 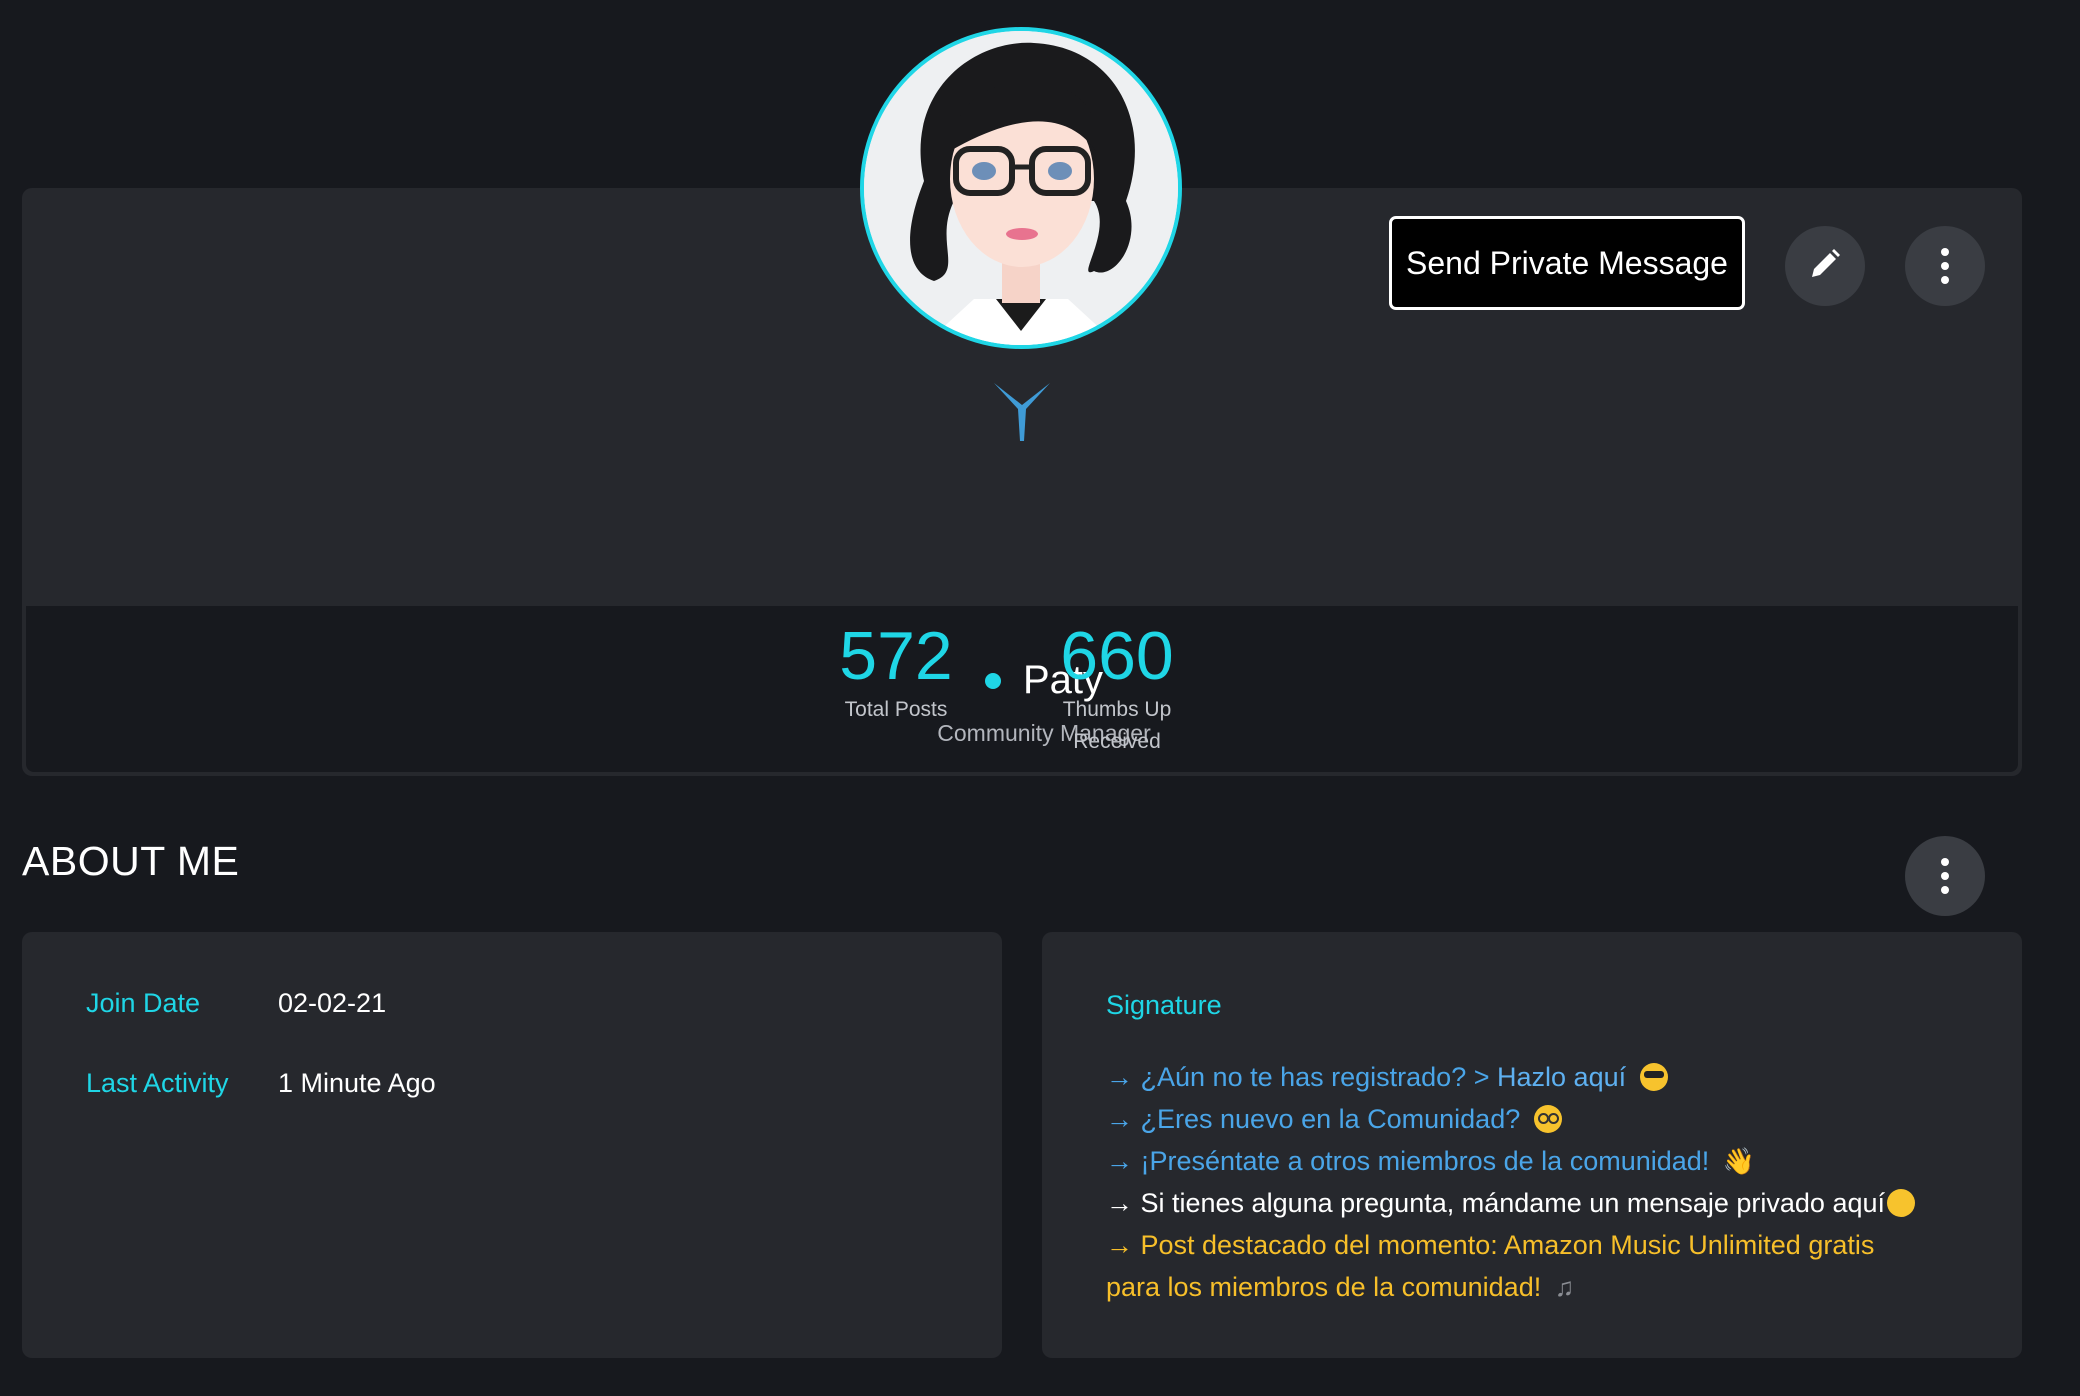 I want to click on stat-value: 660, so click(x=1117, y=656).